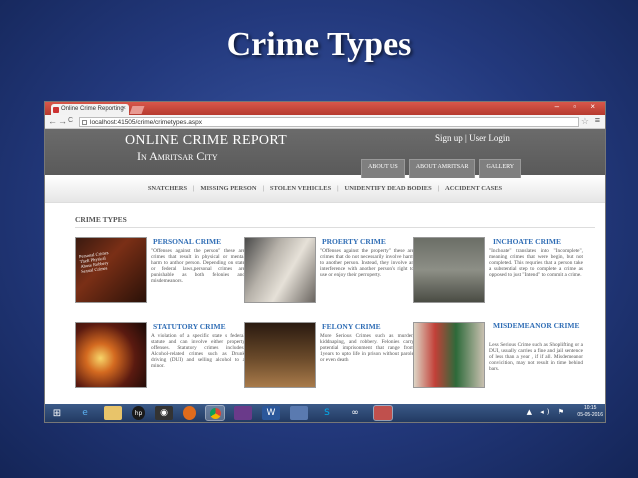 This screenshot has height=478, width=638. I want to click on word-icon: W, so click(271, 413).